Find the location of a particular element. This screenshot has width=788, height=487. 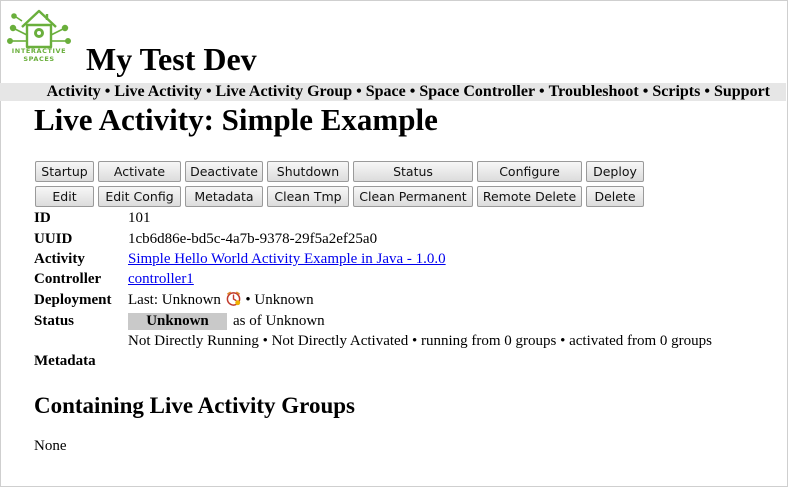

controller-value: controller1 is located at coordinates (161, 279).